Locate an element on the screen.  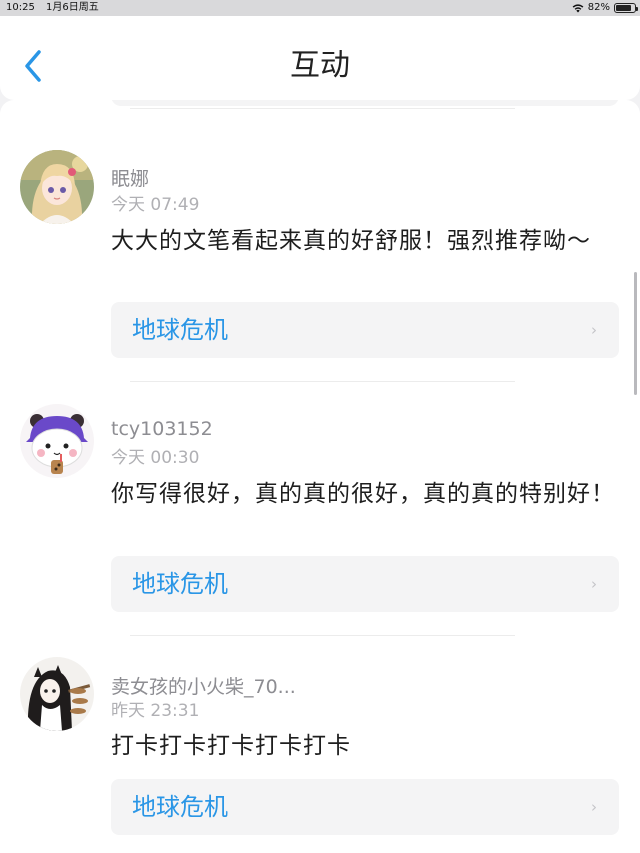
status-time: 10:25 is located at coordinates (20, 7).